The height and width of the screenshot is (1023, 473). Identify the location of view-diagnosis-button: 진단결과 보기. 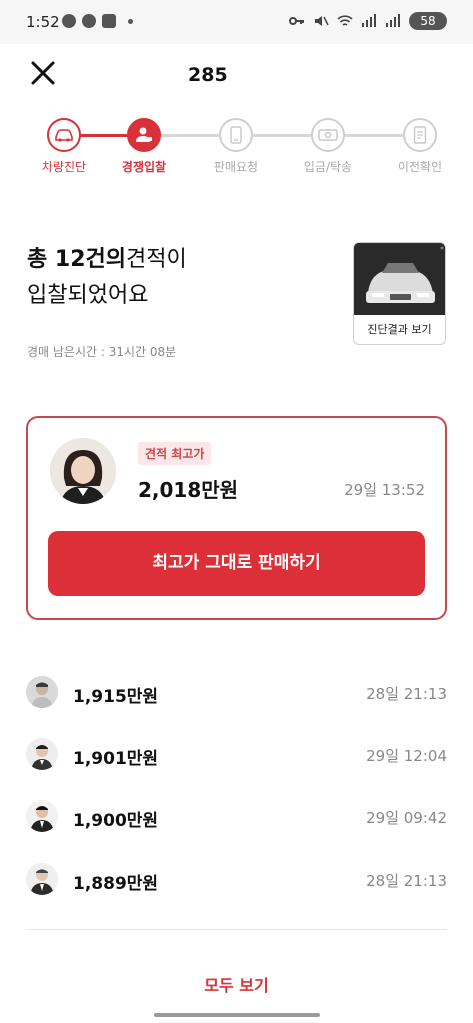
(399, 329).